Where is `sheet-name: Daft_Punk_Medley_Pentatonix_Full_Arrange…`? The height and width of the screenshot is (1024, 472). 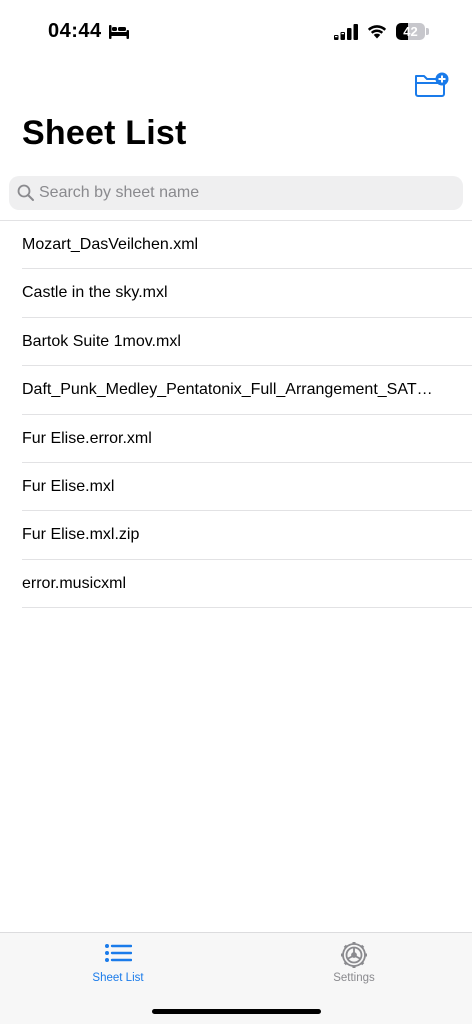 sheet-name: Daft_Punk_Medley_Pentatonix_Full_Arrange… is located at coordinates (232, 390).